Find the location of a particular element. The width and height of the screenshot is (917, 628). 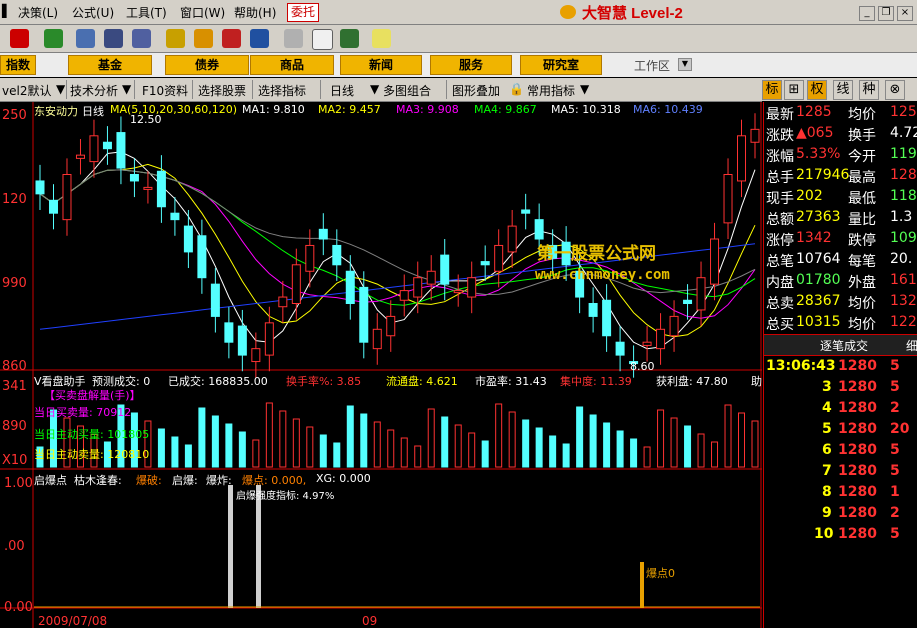

quote-value: 1616 is located at coordinates (903, 280).